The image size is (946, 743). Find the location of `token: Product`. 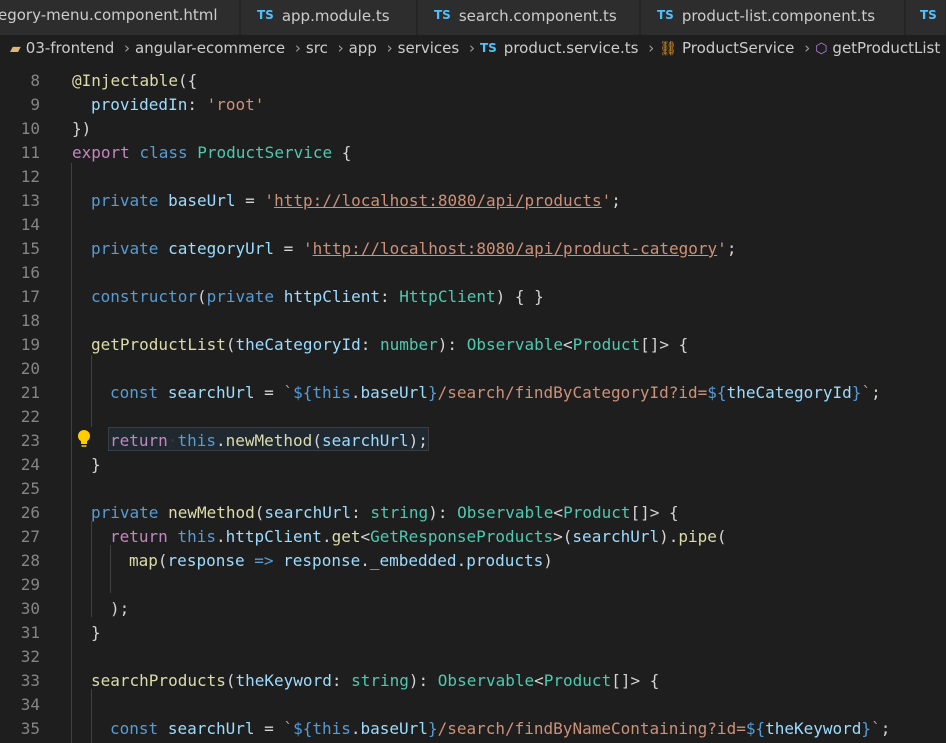

token: Product is located at coordinates (597, 512).